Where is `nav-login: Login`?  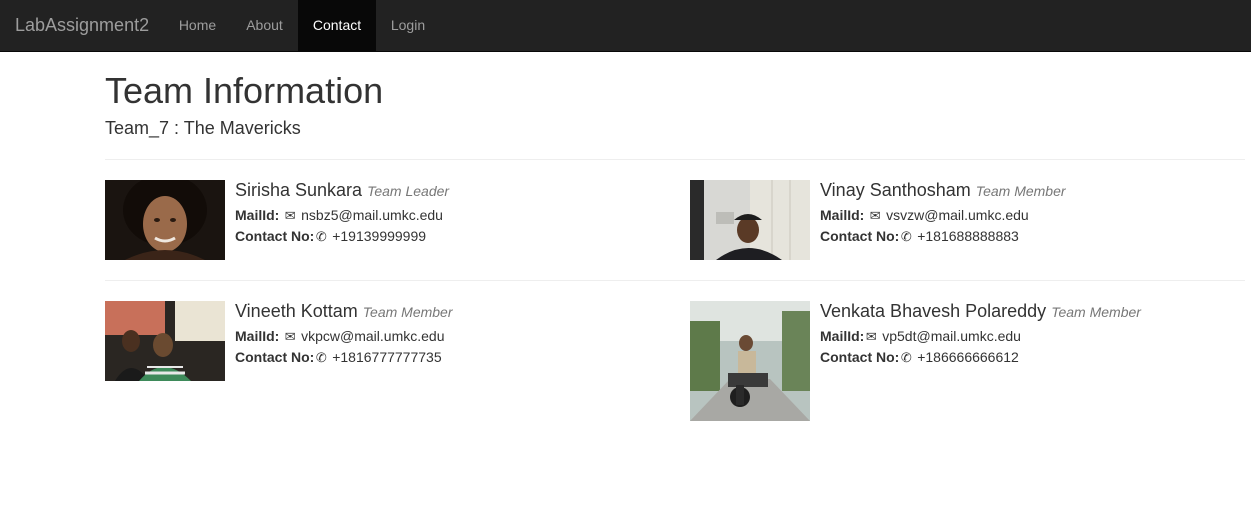
nav-login: Login is located at coordinates (408, 25).